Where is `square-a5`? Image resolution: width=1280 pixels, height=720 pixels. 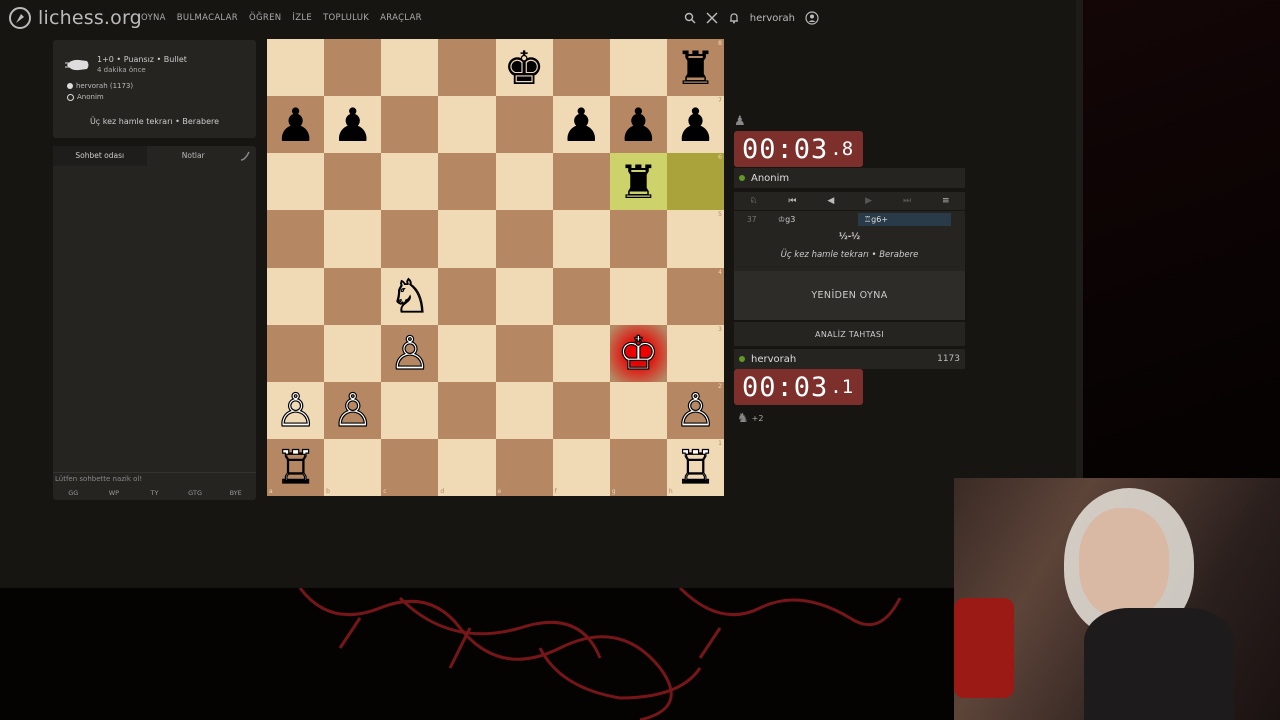
square-a5 is located at coordinates (296, 239).